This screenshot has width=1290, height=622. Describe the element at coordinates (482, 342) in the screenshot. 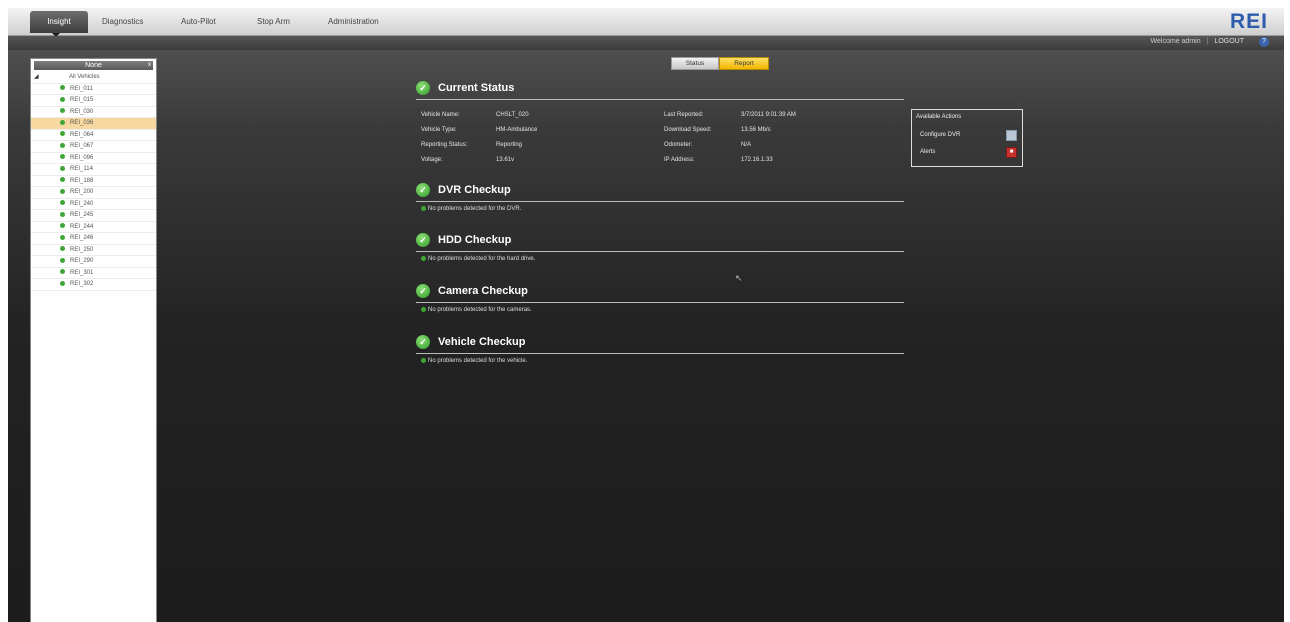

I see `vehicle-checkup-title: Vehicle Checkup` at that location.